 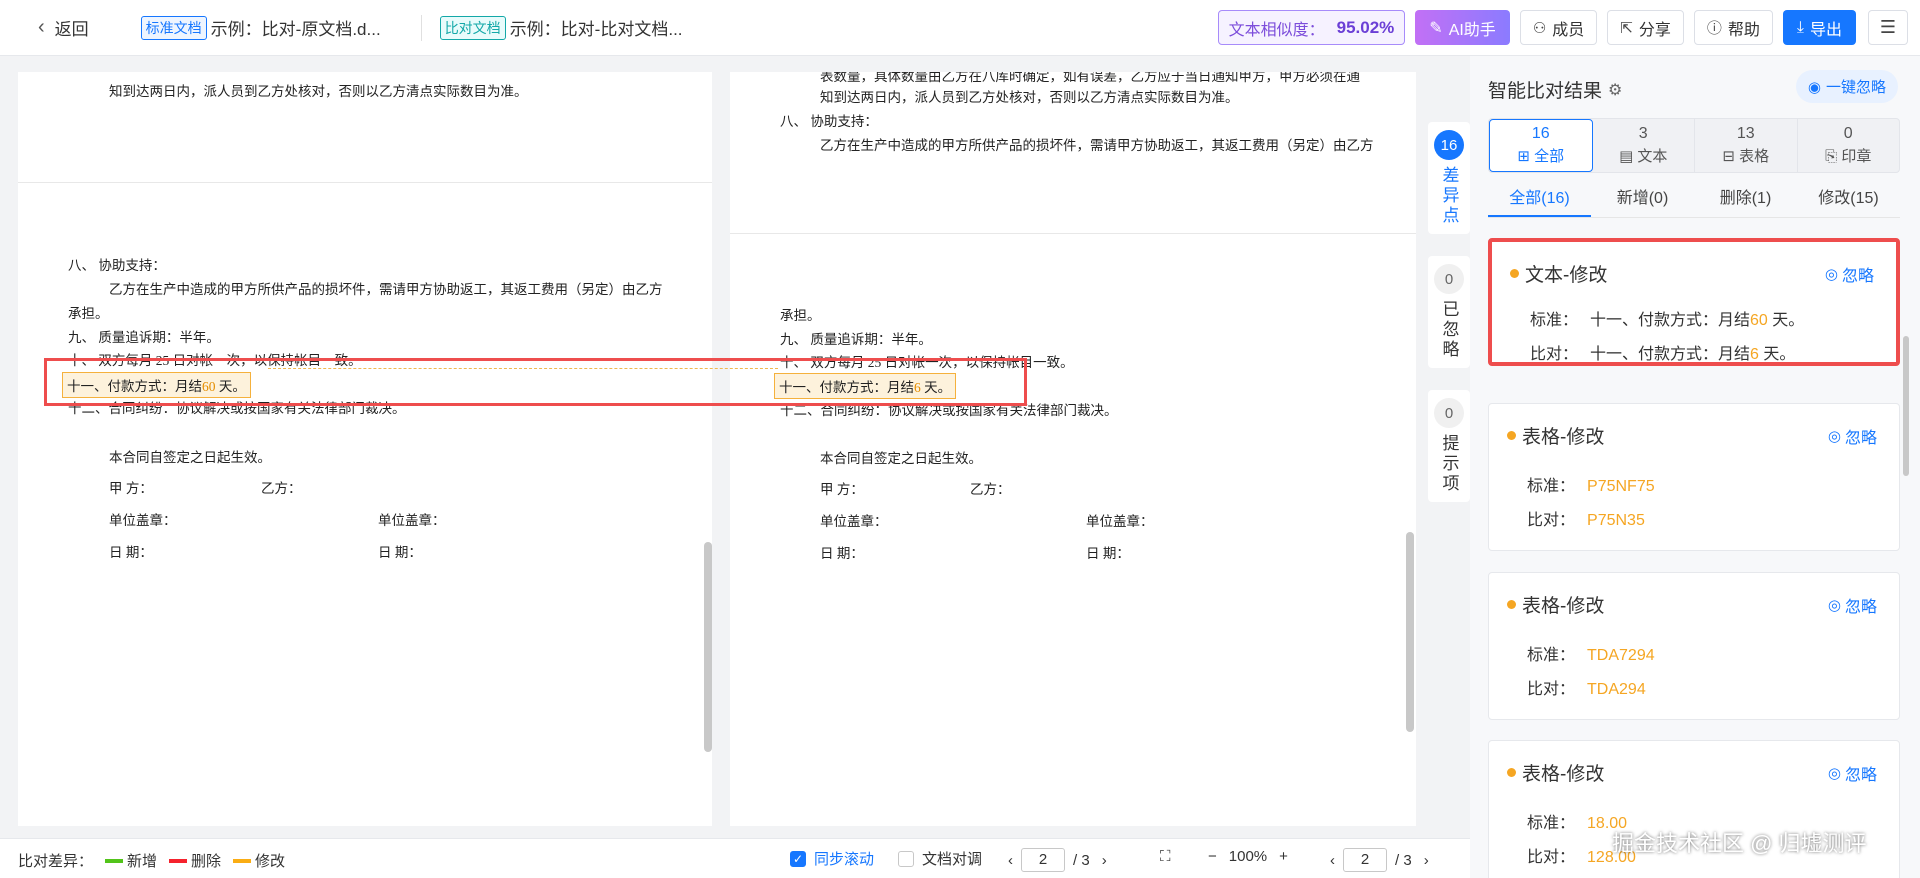 I want to click on results-title: 智能比对结果 ⚙, so click(x=1555, y=89).